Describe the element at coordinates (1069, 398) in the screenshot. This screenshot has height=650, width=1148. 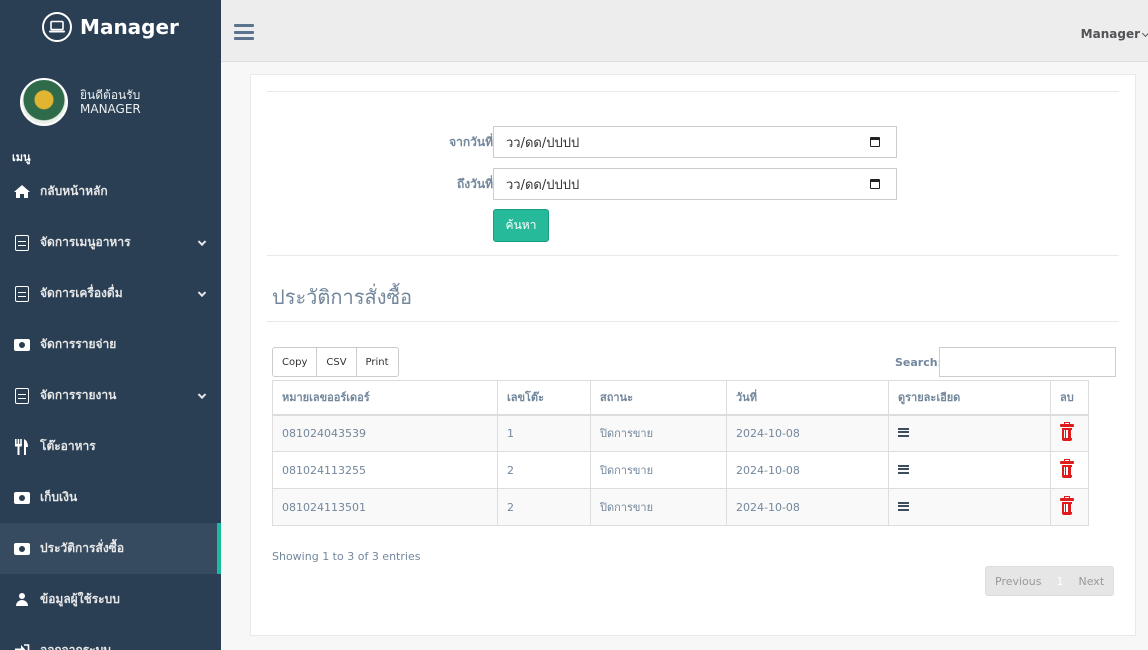
I see `column-header-delete: ลบ` at that location.